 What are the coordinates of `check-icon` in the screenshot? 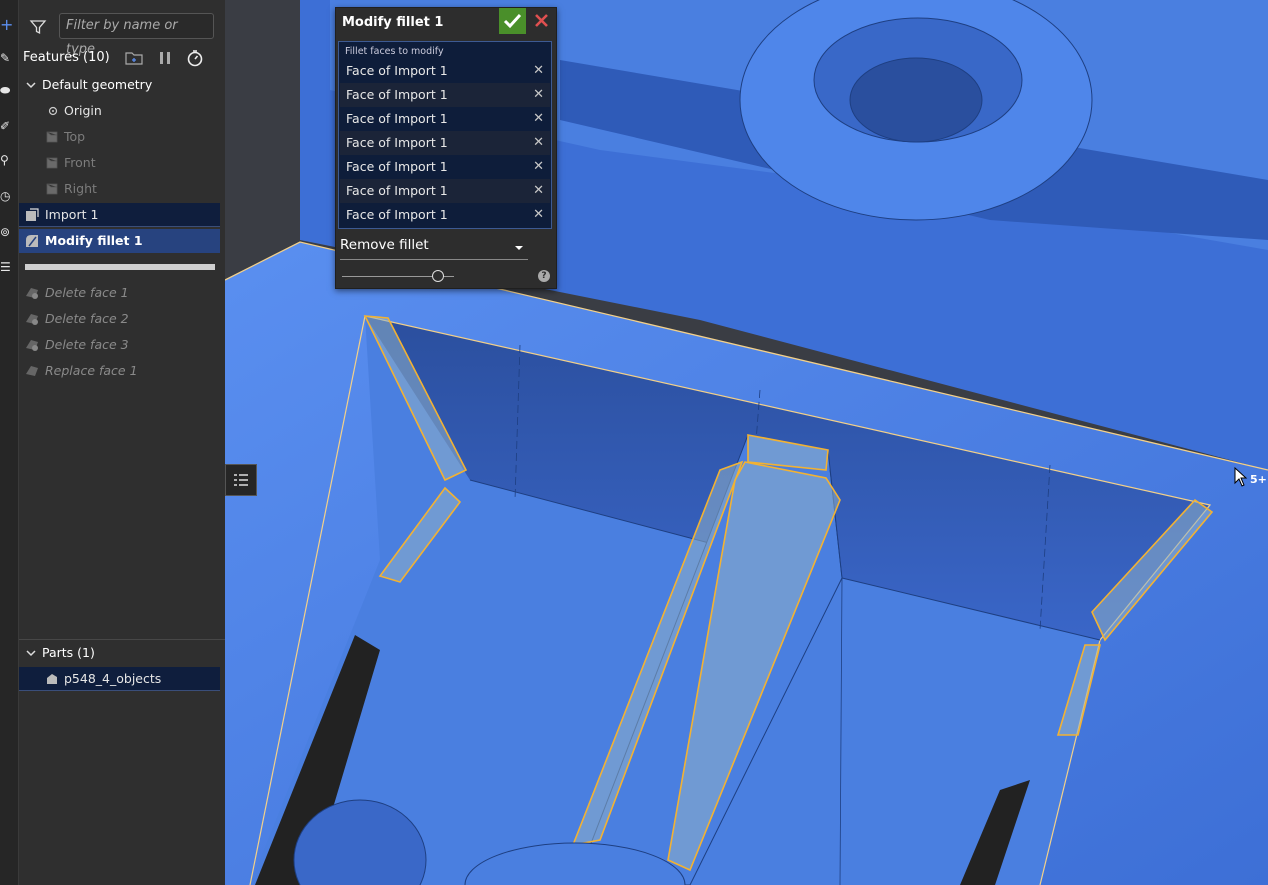 It's located at (512, 21).